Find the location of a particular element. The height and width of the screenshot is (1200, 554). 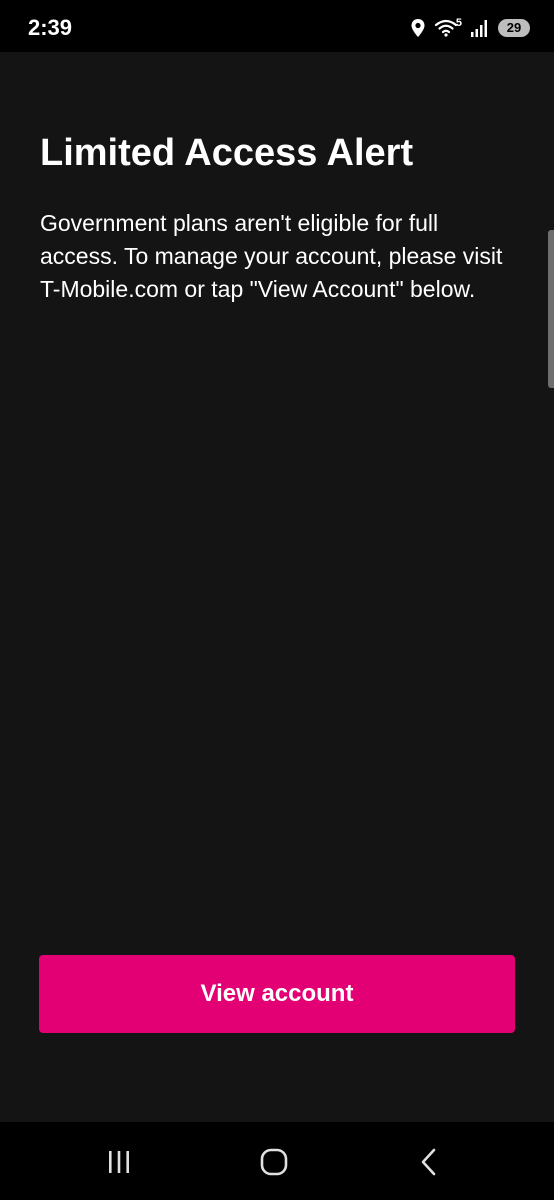

back-icon is located at coordinates (429, 1162).